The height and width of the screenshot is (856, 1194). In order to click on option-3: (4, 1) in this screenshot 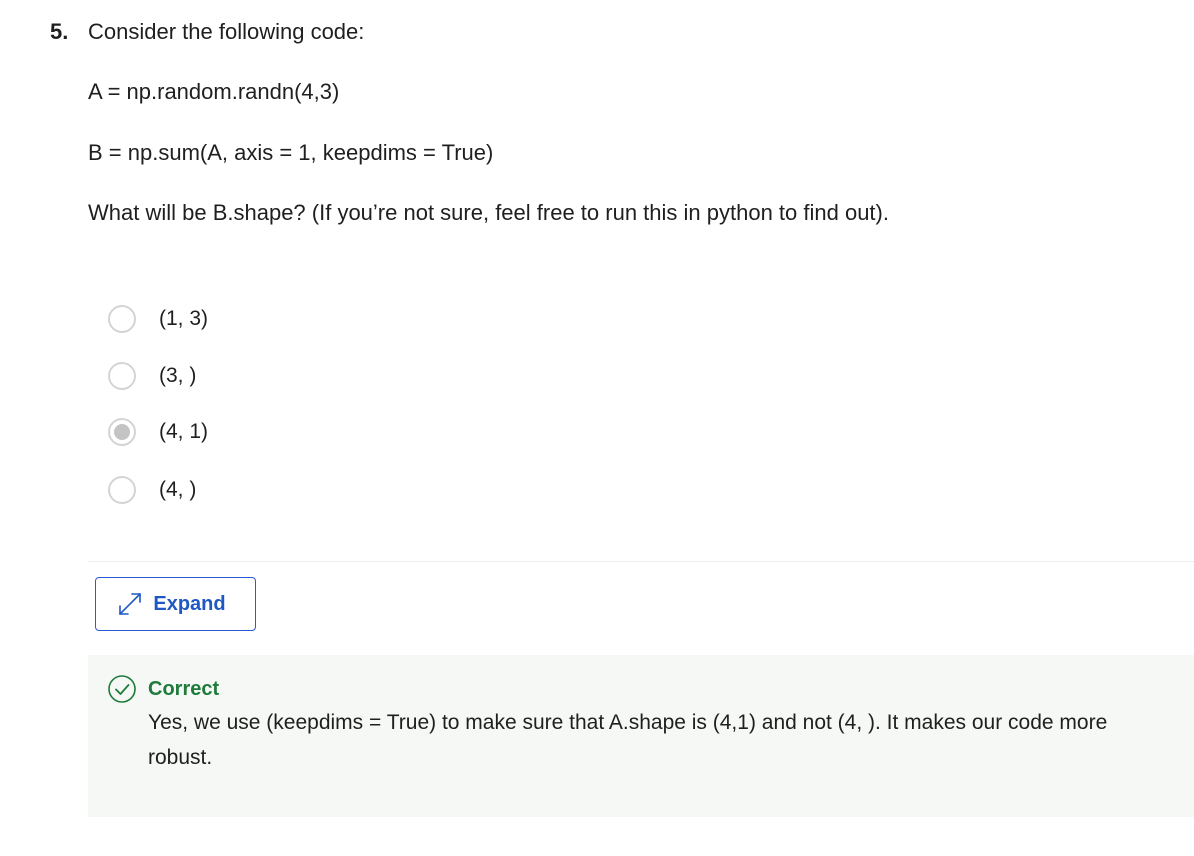, I will do `click(158, 432)`.